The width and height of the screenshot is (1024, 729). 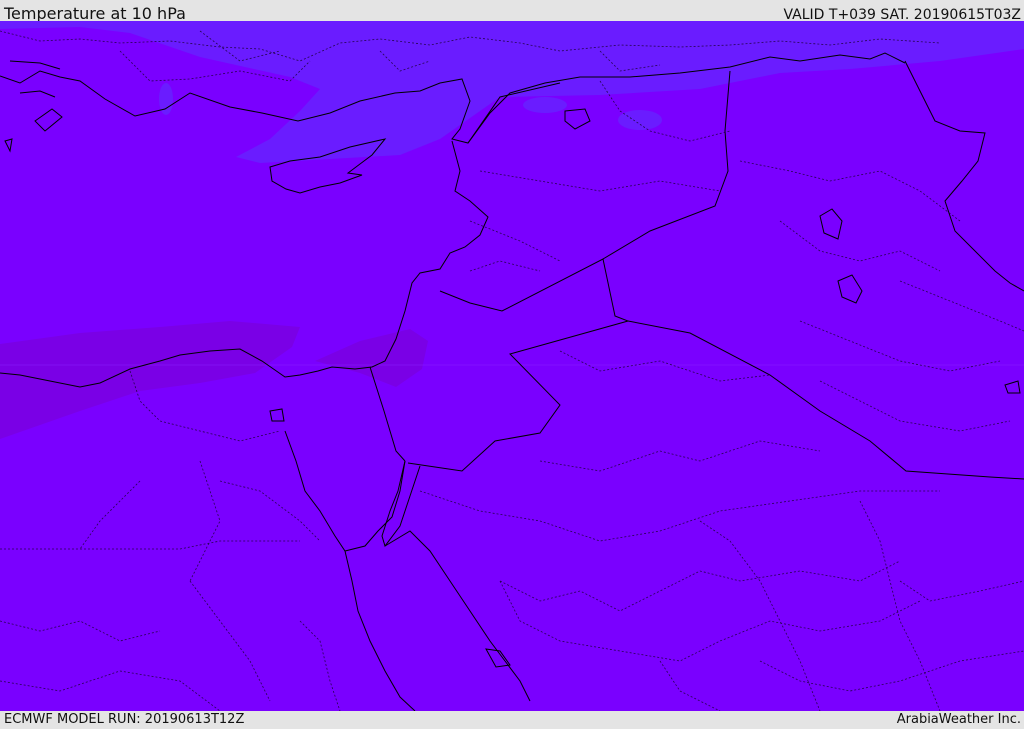 I want to click on credit-label: ArabiaWeather Inc., so click(x=958, y=719).